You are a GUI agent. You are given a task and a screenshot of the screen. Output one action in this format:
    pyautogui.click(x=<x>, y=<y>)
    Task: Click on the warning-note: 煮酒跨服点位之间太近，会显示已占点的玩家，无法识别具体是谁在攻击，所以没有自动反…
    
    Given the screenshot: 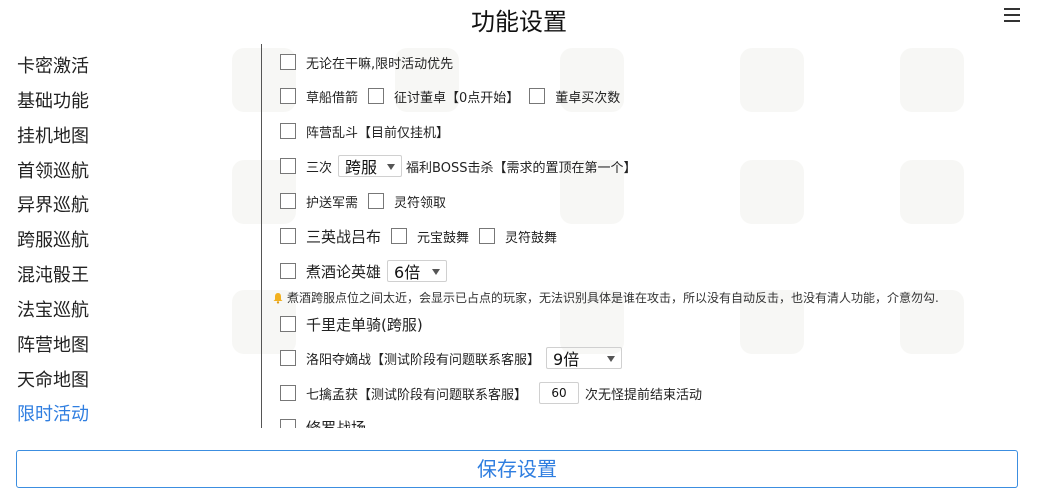 What is the action you would take?
    pyautogui.click(x=605, y=297)
    